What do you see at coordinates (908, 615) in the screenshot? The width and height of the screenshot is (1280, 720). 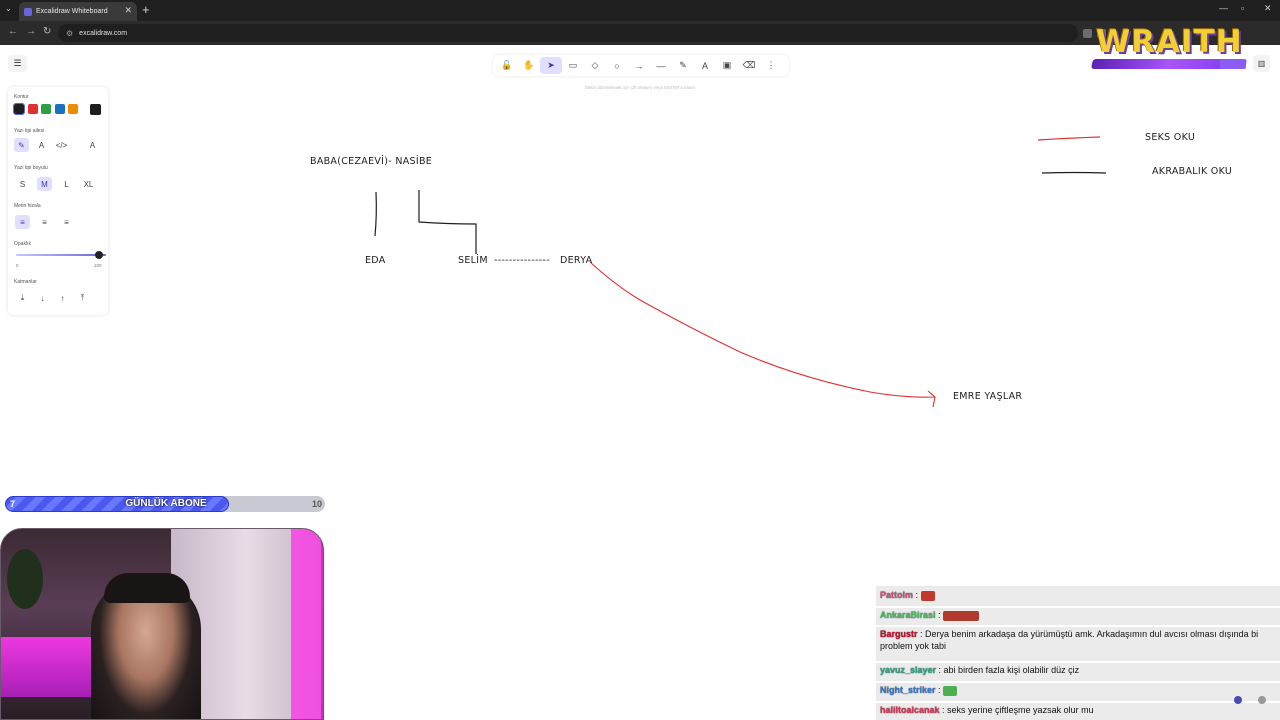 I see `chat-username: AnkaraBirasi` at bounding box center [908, 615].